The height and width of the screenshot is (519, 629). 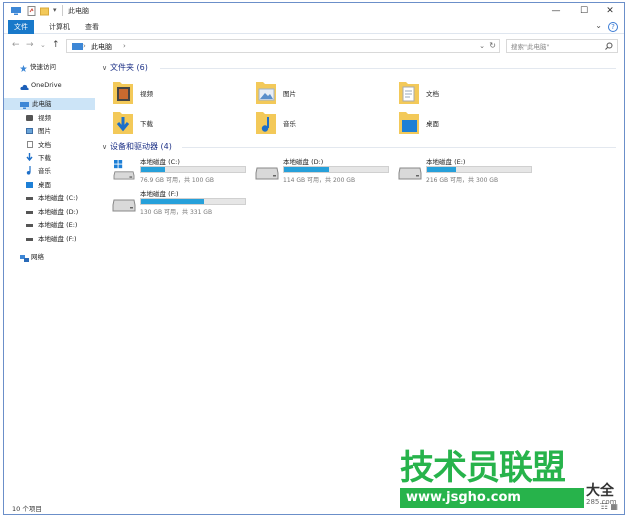 What do you see at coordinates (57, 239) in the screenshot?
I see `sidebar-item-label: 本地磁盘 (F:)` at bounding box center [57, 239].